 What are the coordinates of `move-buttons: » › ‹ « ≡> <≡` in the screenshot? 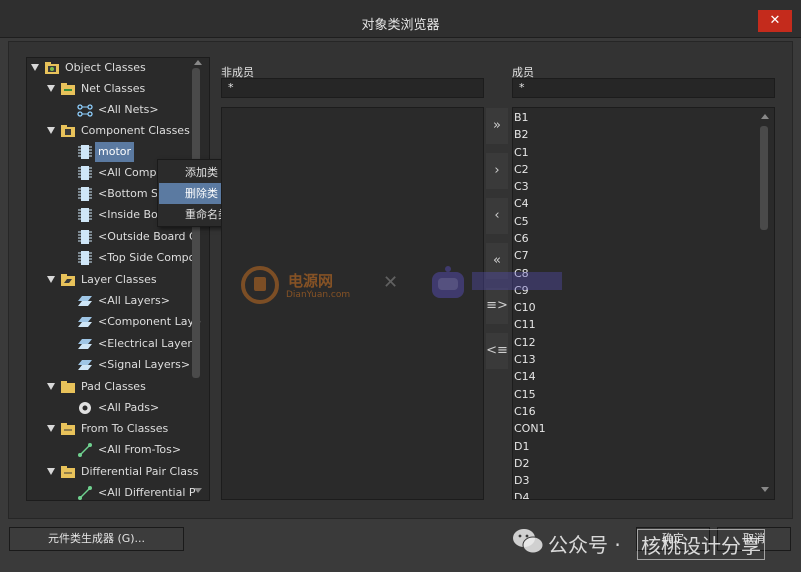 It's located at (497, 238).